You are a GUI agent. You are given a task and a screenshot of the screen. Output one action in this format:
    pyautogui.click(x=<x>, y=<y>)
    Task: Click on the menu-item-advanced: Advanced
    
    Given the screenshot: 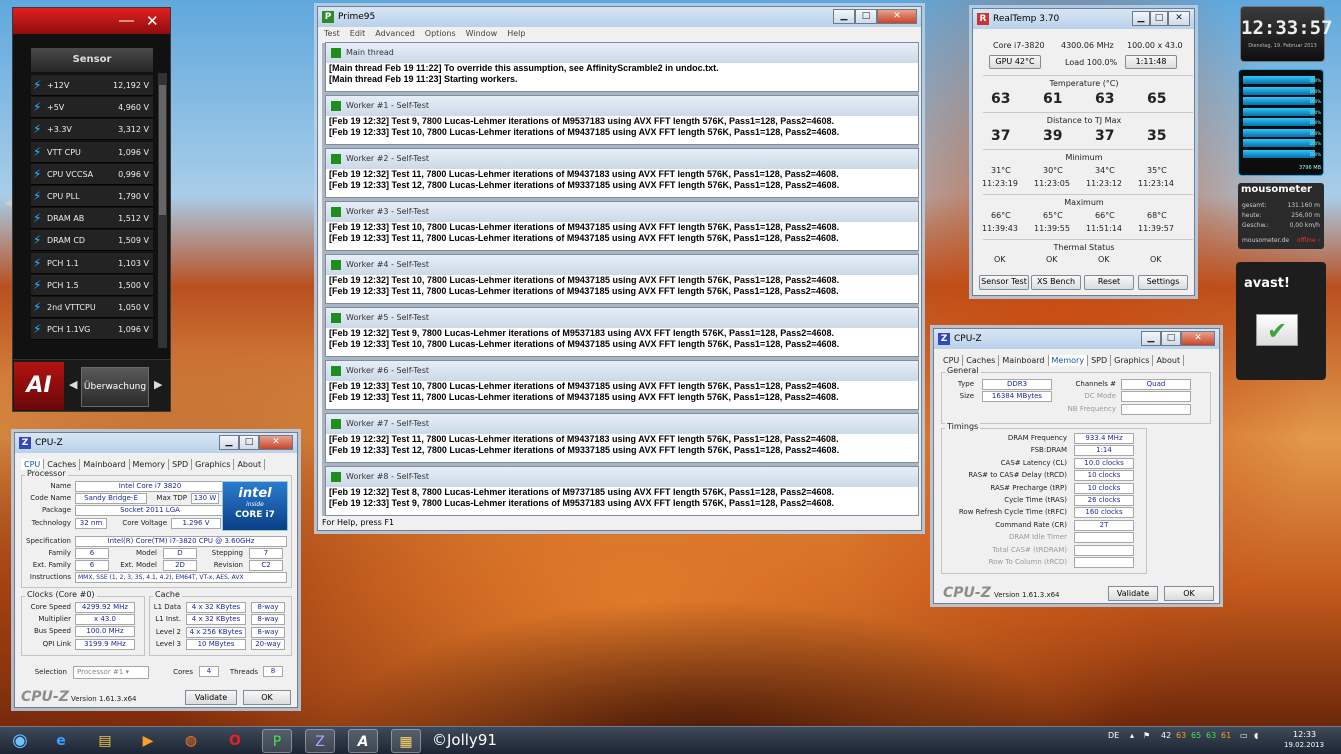 What is the action you would take?
    pyautogui.click(x=395, y=33)
    